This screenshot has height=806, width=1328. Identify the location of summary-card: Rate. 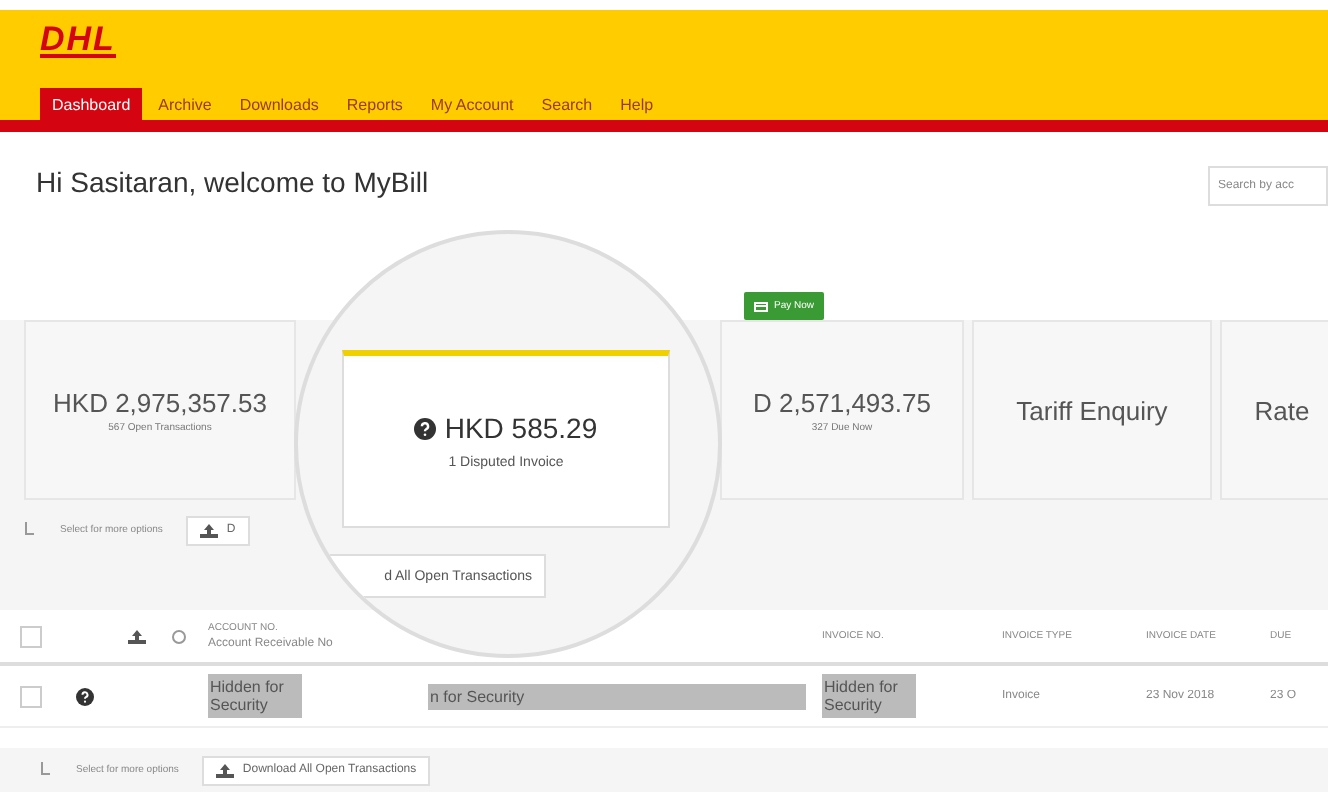
(1274, 410).